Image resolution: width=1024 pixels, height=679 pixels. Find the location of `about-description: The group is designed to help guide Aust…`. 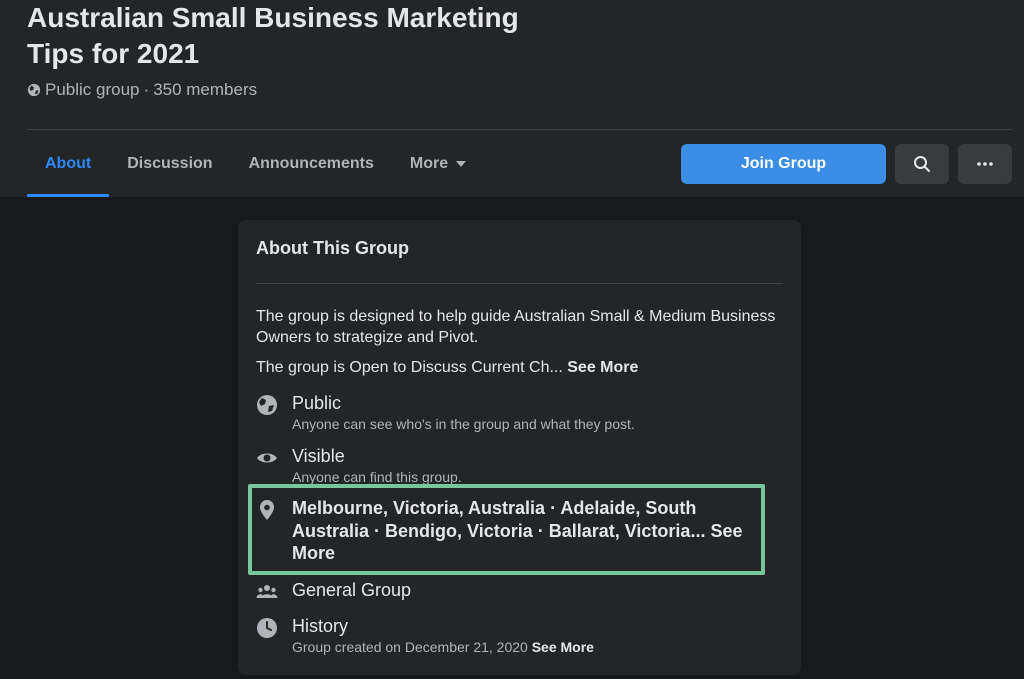

about-description: The group is designed to help guide Aust… is located at coordinates (516, 327).